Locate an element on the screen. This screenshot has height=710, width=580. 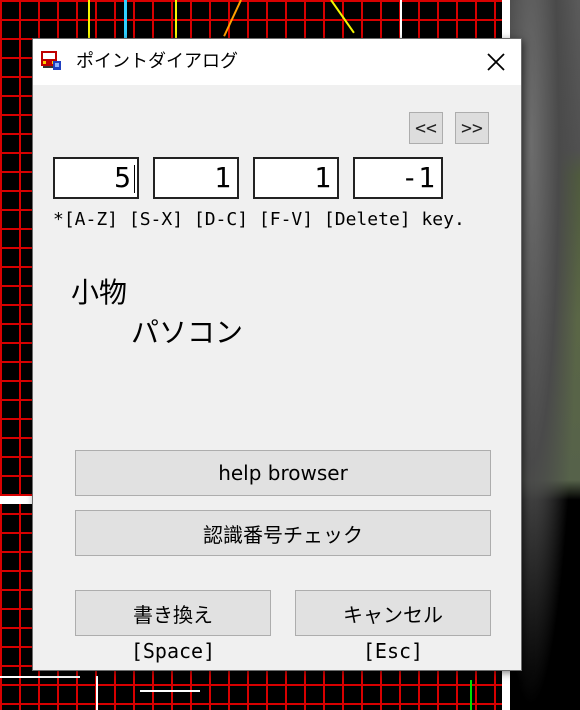
close-button is located at coordinates (496, 62).